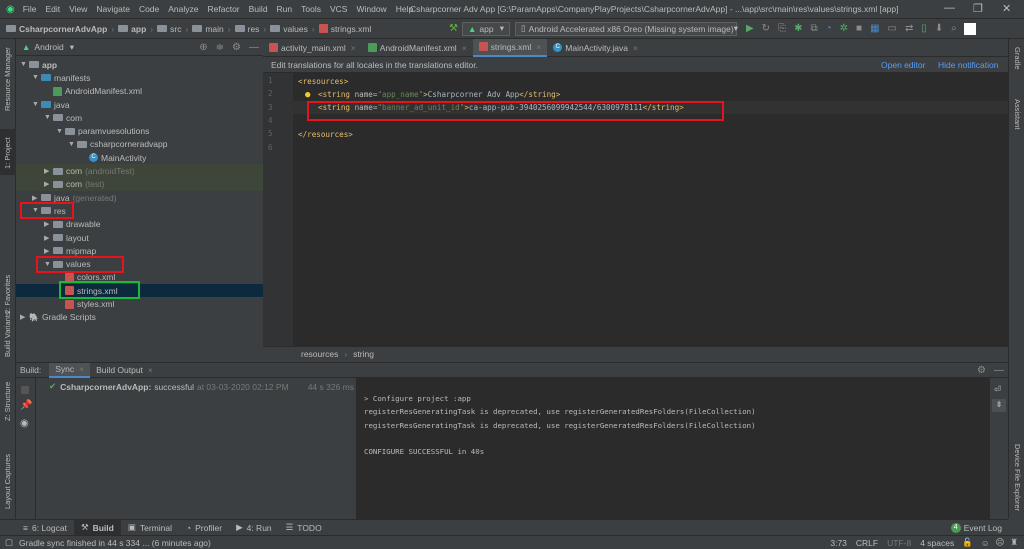 The width and height of the screenshot is (1024, 549). I want to click on menu-analyze: Analyze, so click(183, 9).